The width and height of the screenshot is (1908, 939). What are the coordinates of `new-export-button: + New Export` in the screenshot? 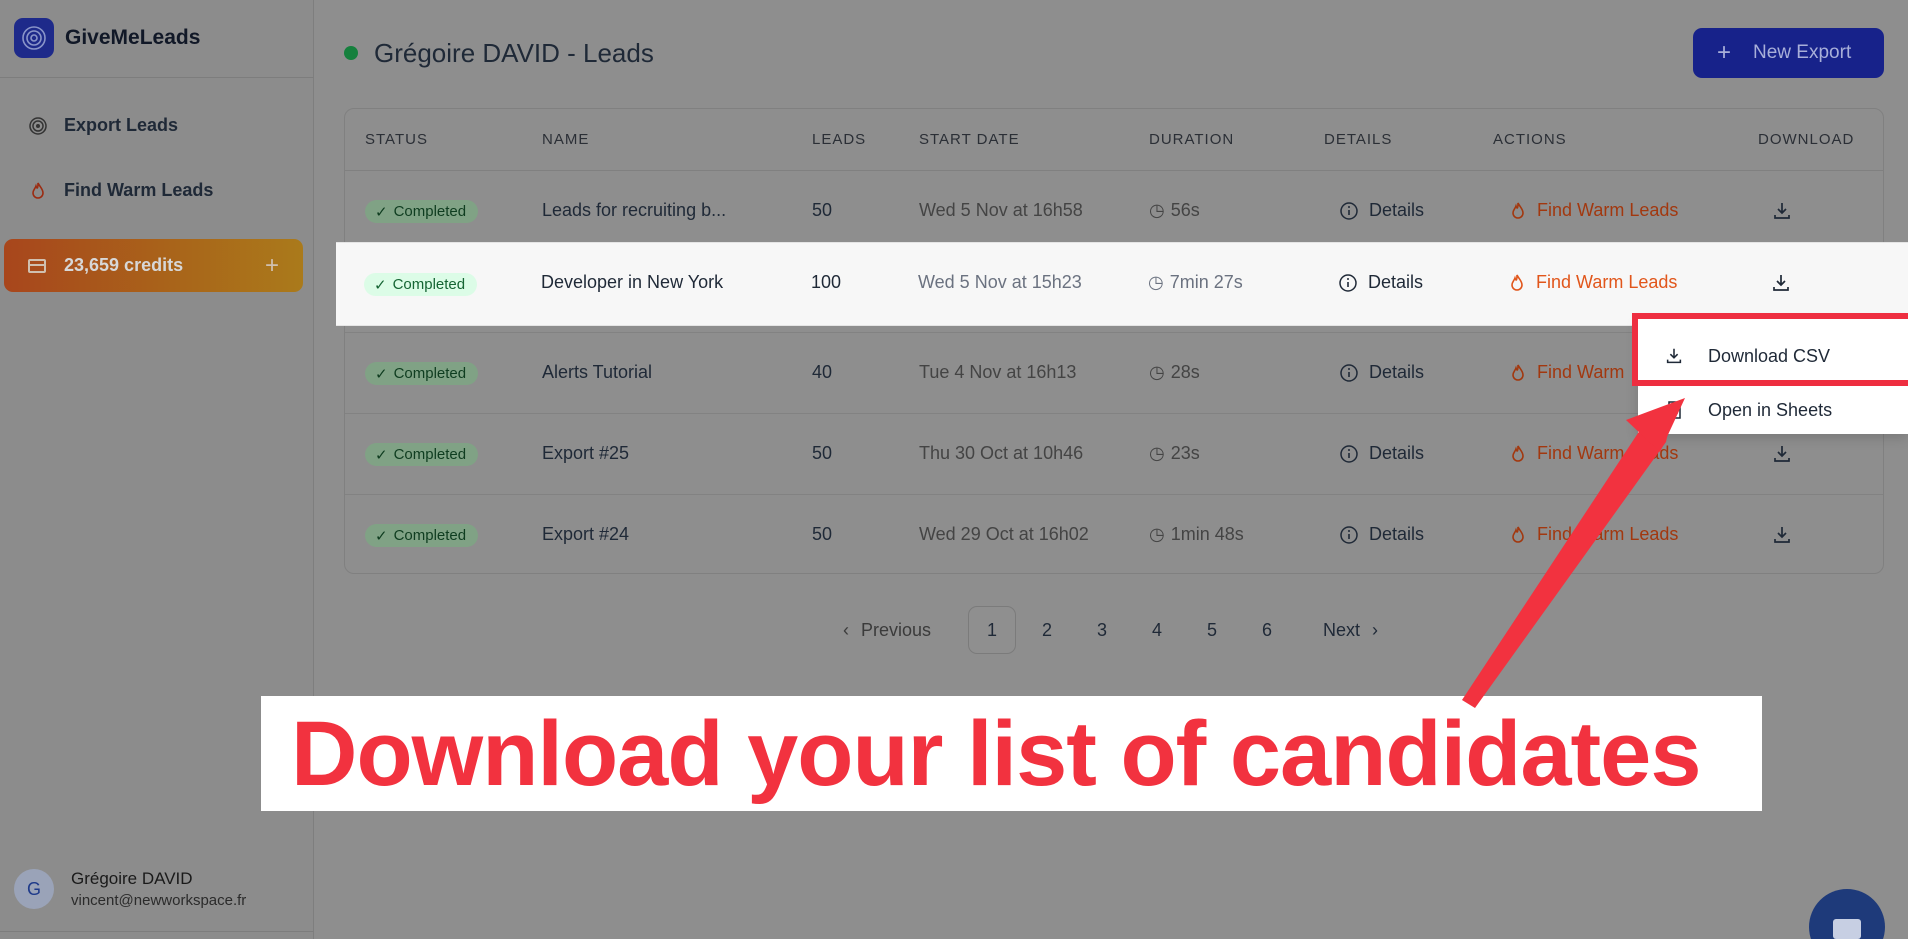 It's located at (1788, 53).